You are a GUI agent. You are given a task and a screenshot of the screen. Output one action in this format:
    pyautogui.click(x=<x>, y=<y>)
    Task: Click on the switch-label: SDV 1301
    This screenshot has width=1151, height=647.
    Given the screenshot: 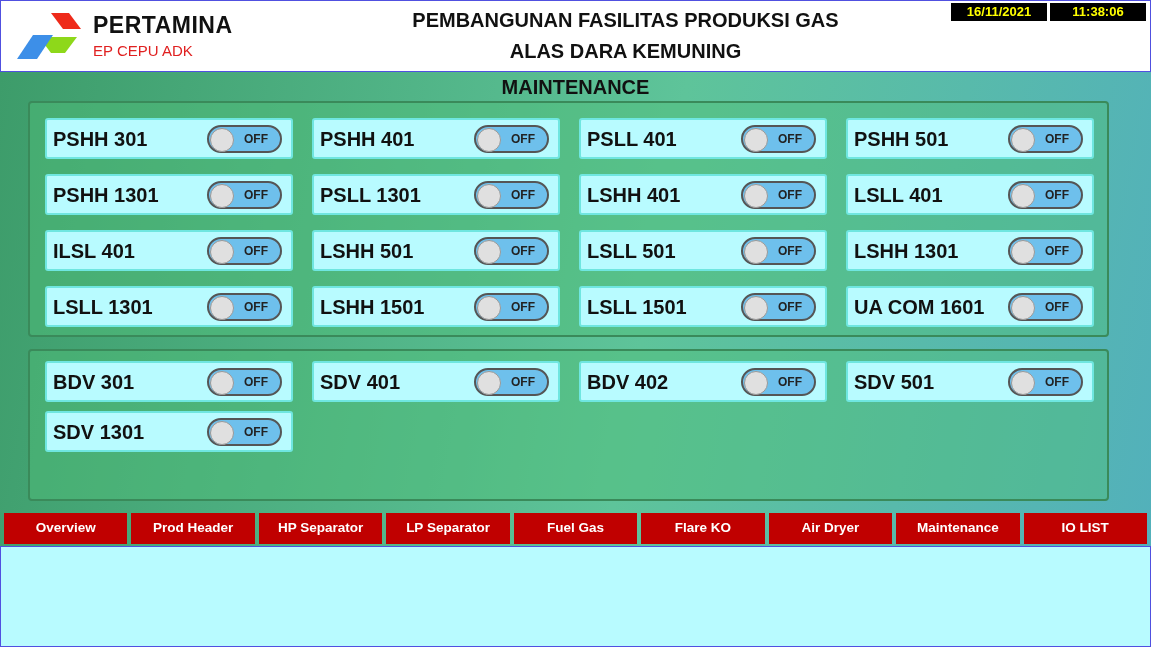 What is the action you would take?
    pyautogui.click(x=99, y=432)
    